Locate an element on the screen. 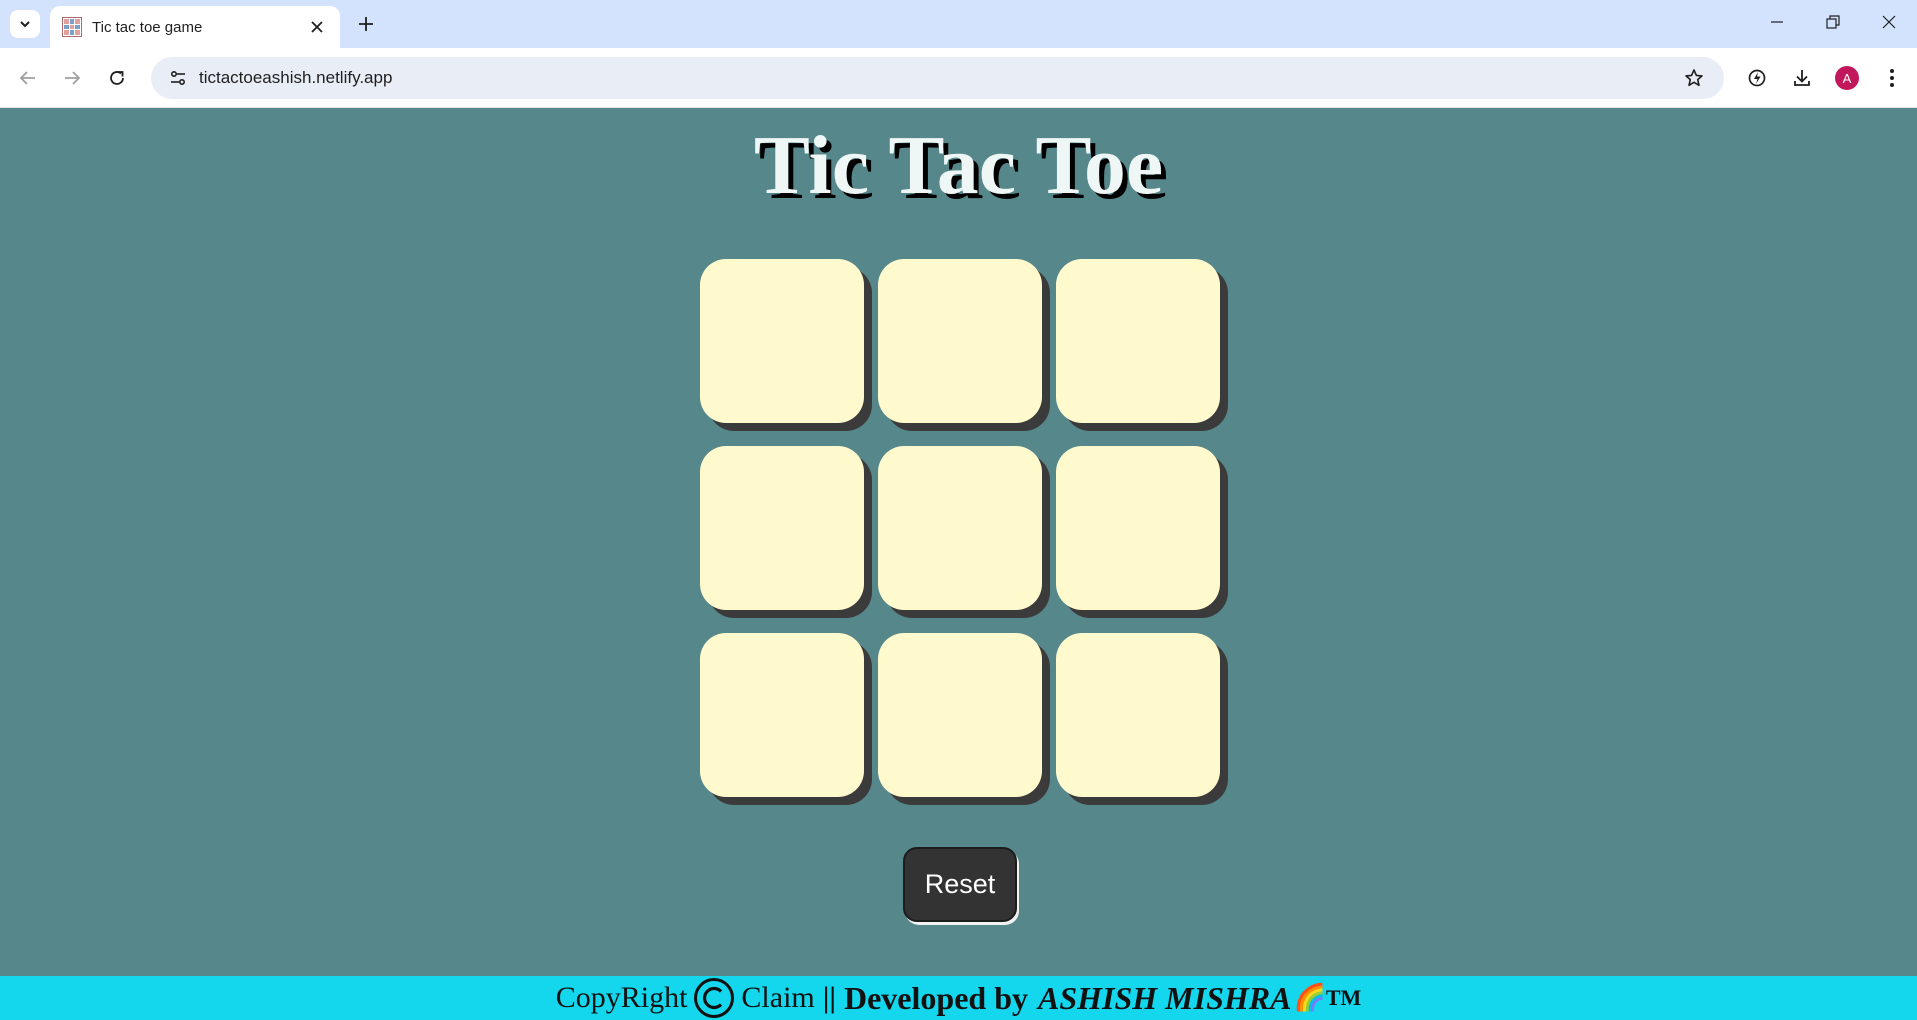 Image resolution: width=1917 pixels, height=1020 pixels. url-text: tictactoeashish.netlify.app is located at coordinates (938, 78).